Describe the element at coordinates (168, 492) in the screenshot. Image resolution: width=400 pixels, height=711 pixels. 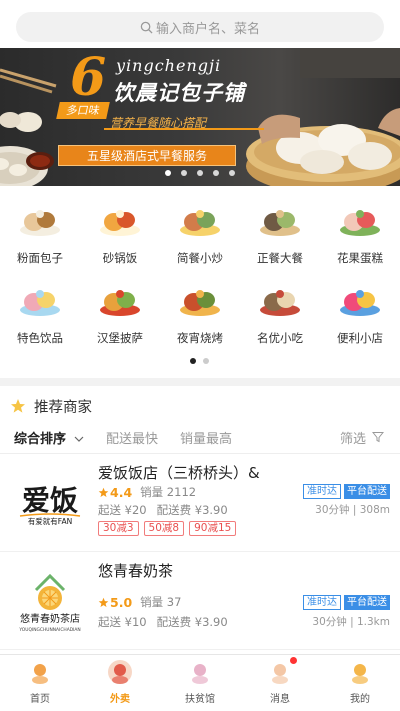
I see `shop-sales: 销量 2112` at that location.